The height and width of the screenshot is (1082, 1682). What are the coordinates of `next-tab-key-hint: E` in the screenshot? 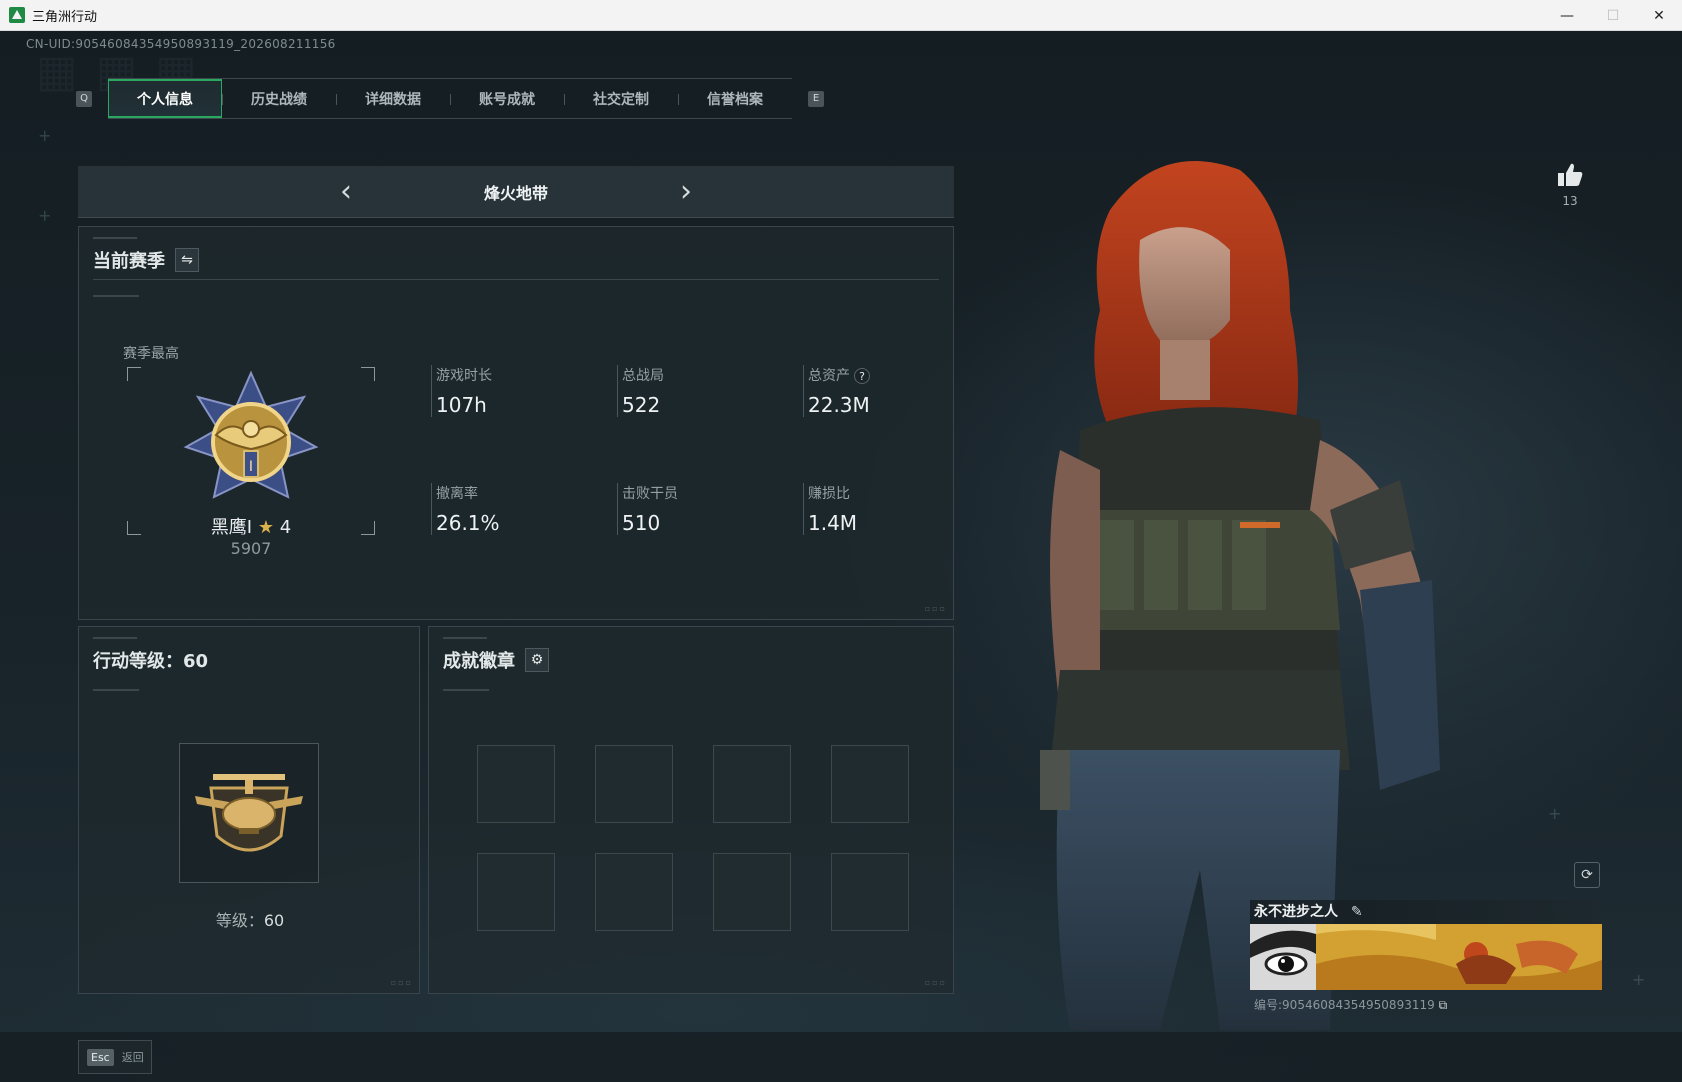 It's located at (816, 98).